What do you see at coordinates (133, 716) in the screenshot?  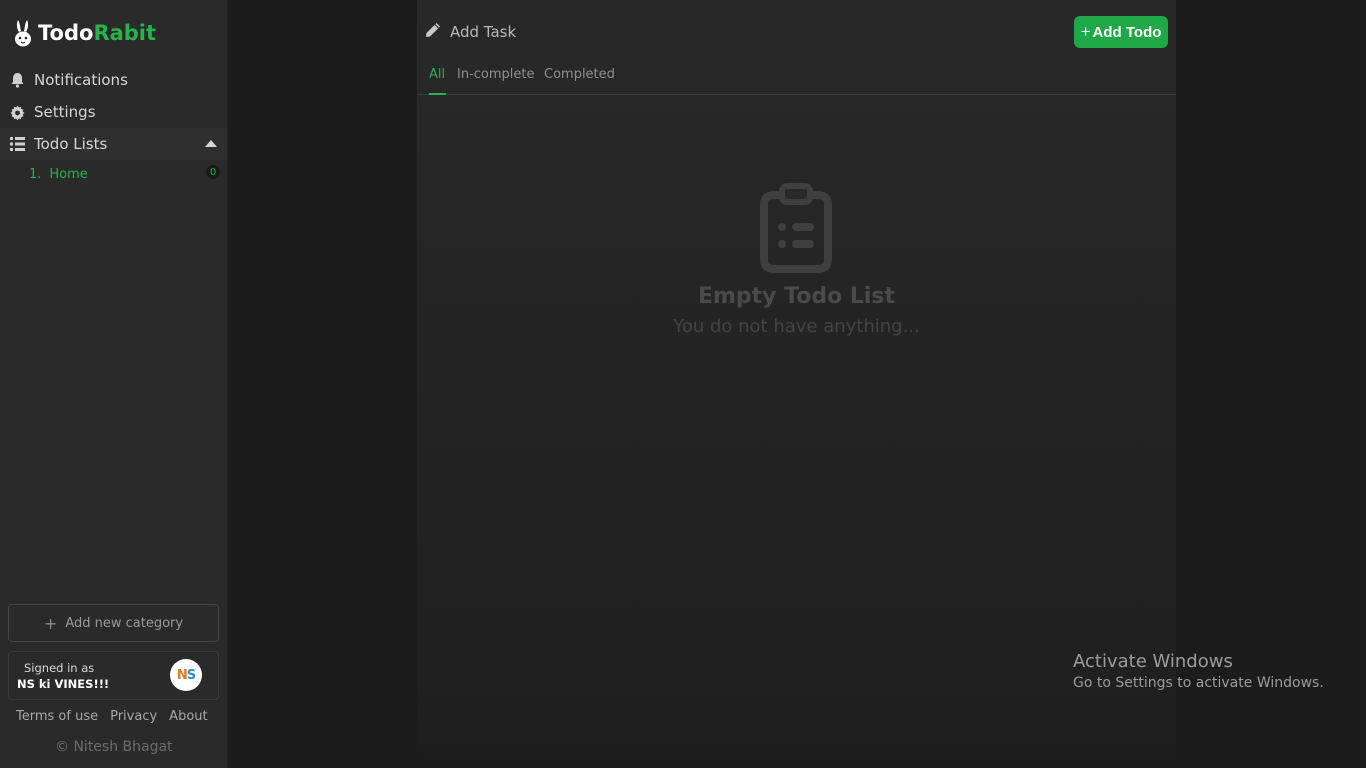 I see `privacy-link: Privacy` at bounding box center [133, 716].